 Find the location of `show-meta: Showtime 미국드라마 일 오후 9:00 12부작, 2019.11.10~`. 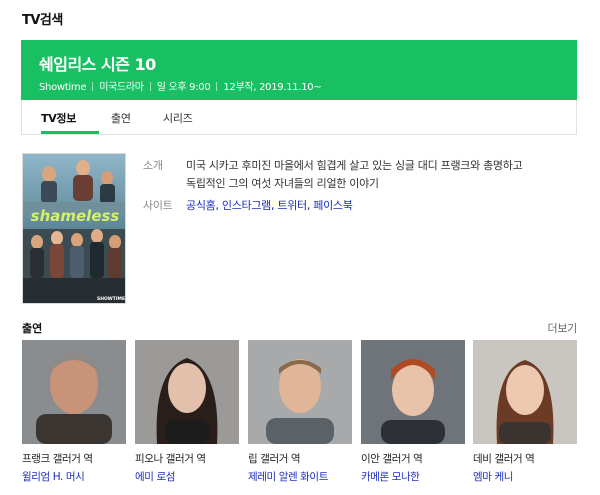

show-meta: Showtime 미국드라마 일 오후 9:00 12부작, 2019.11.10~ is located at coordinates (180, 85).